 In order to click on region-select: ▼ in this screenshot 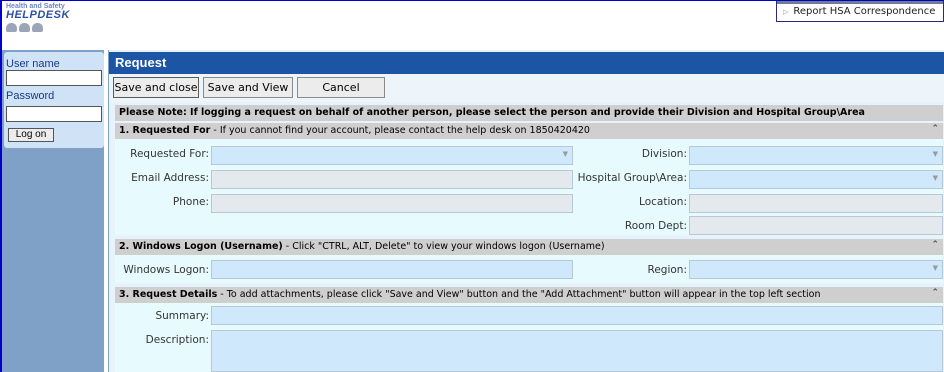, I will do `click(816, 269)`.